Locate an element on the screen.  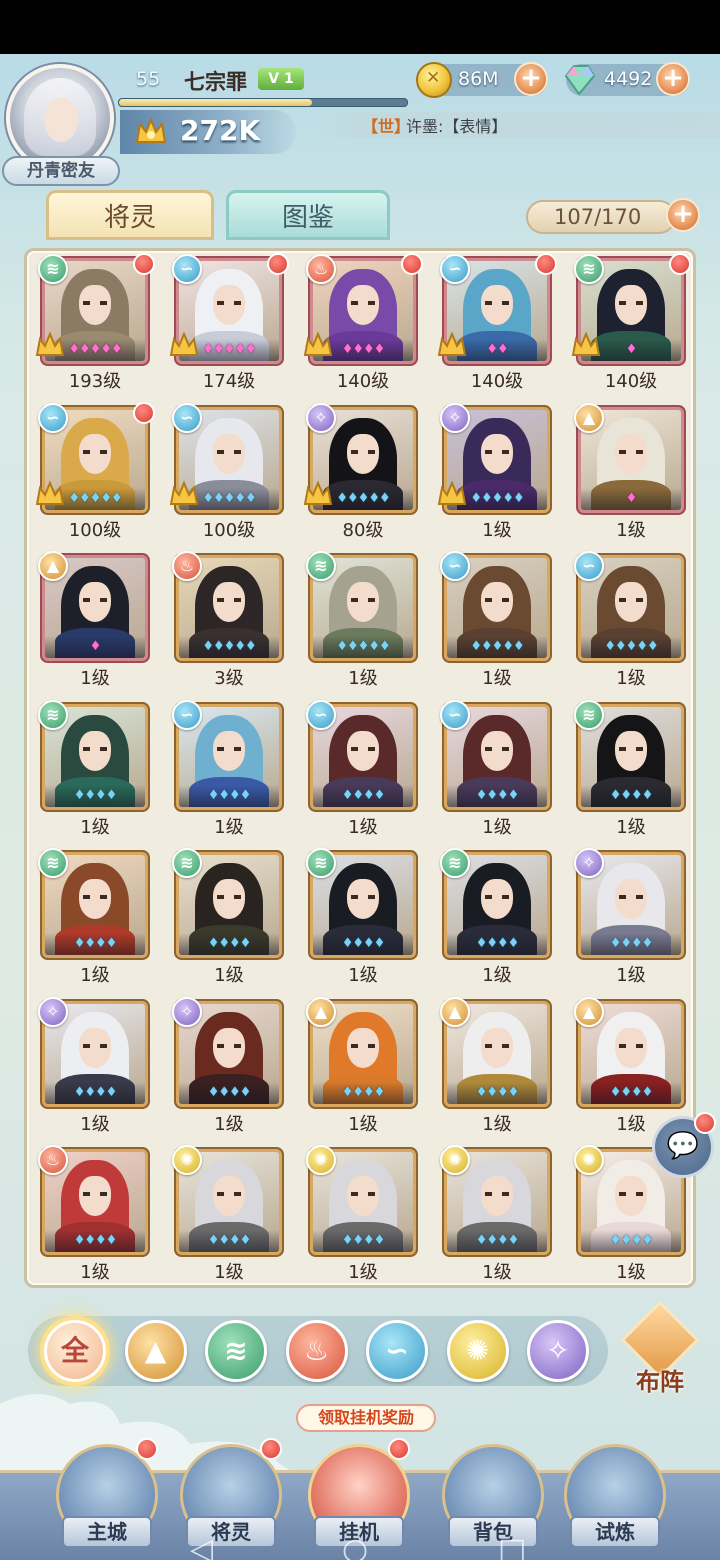
world-chat-ticker: 【世】 许墨:【表情】 is located at coordinates (519, 125).